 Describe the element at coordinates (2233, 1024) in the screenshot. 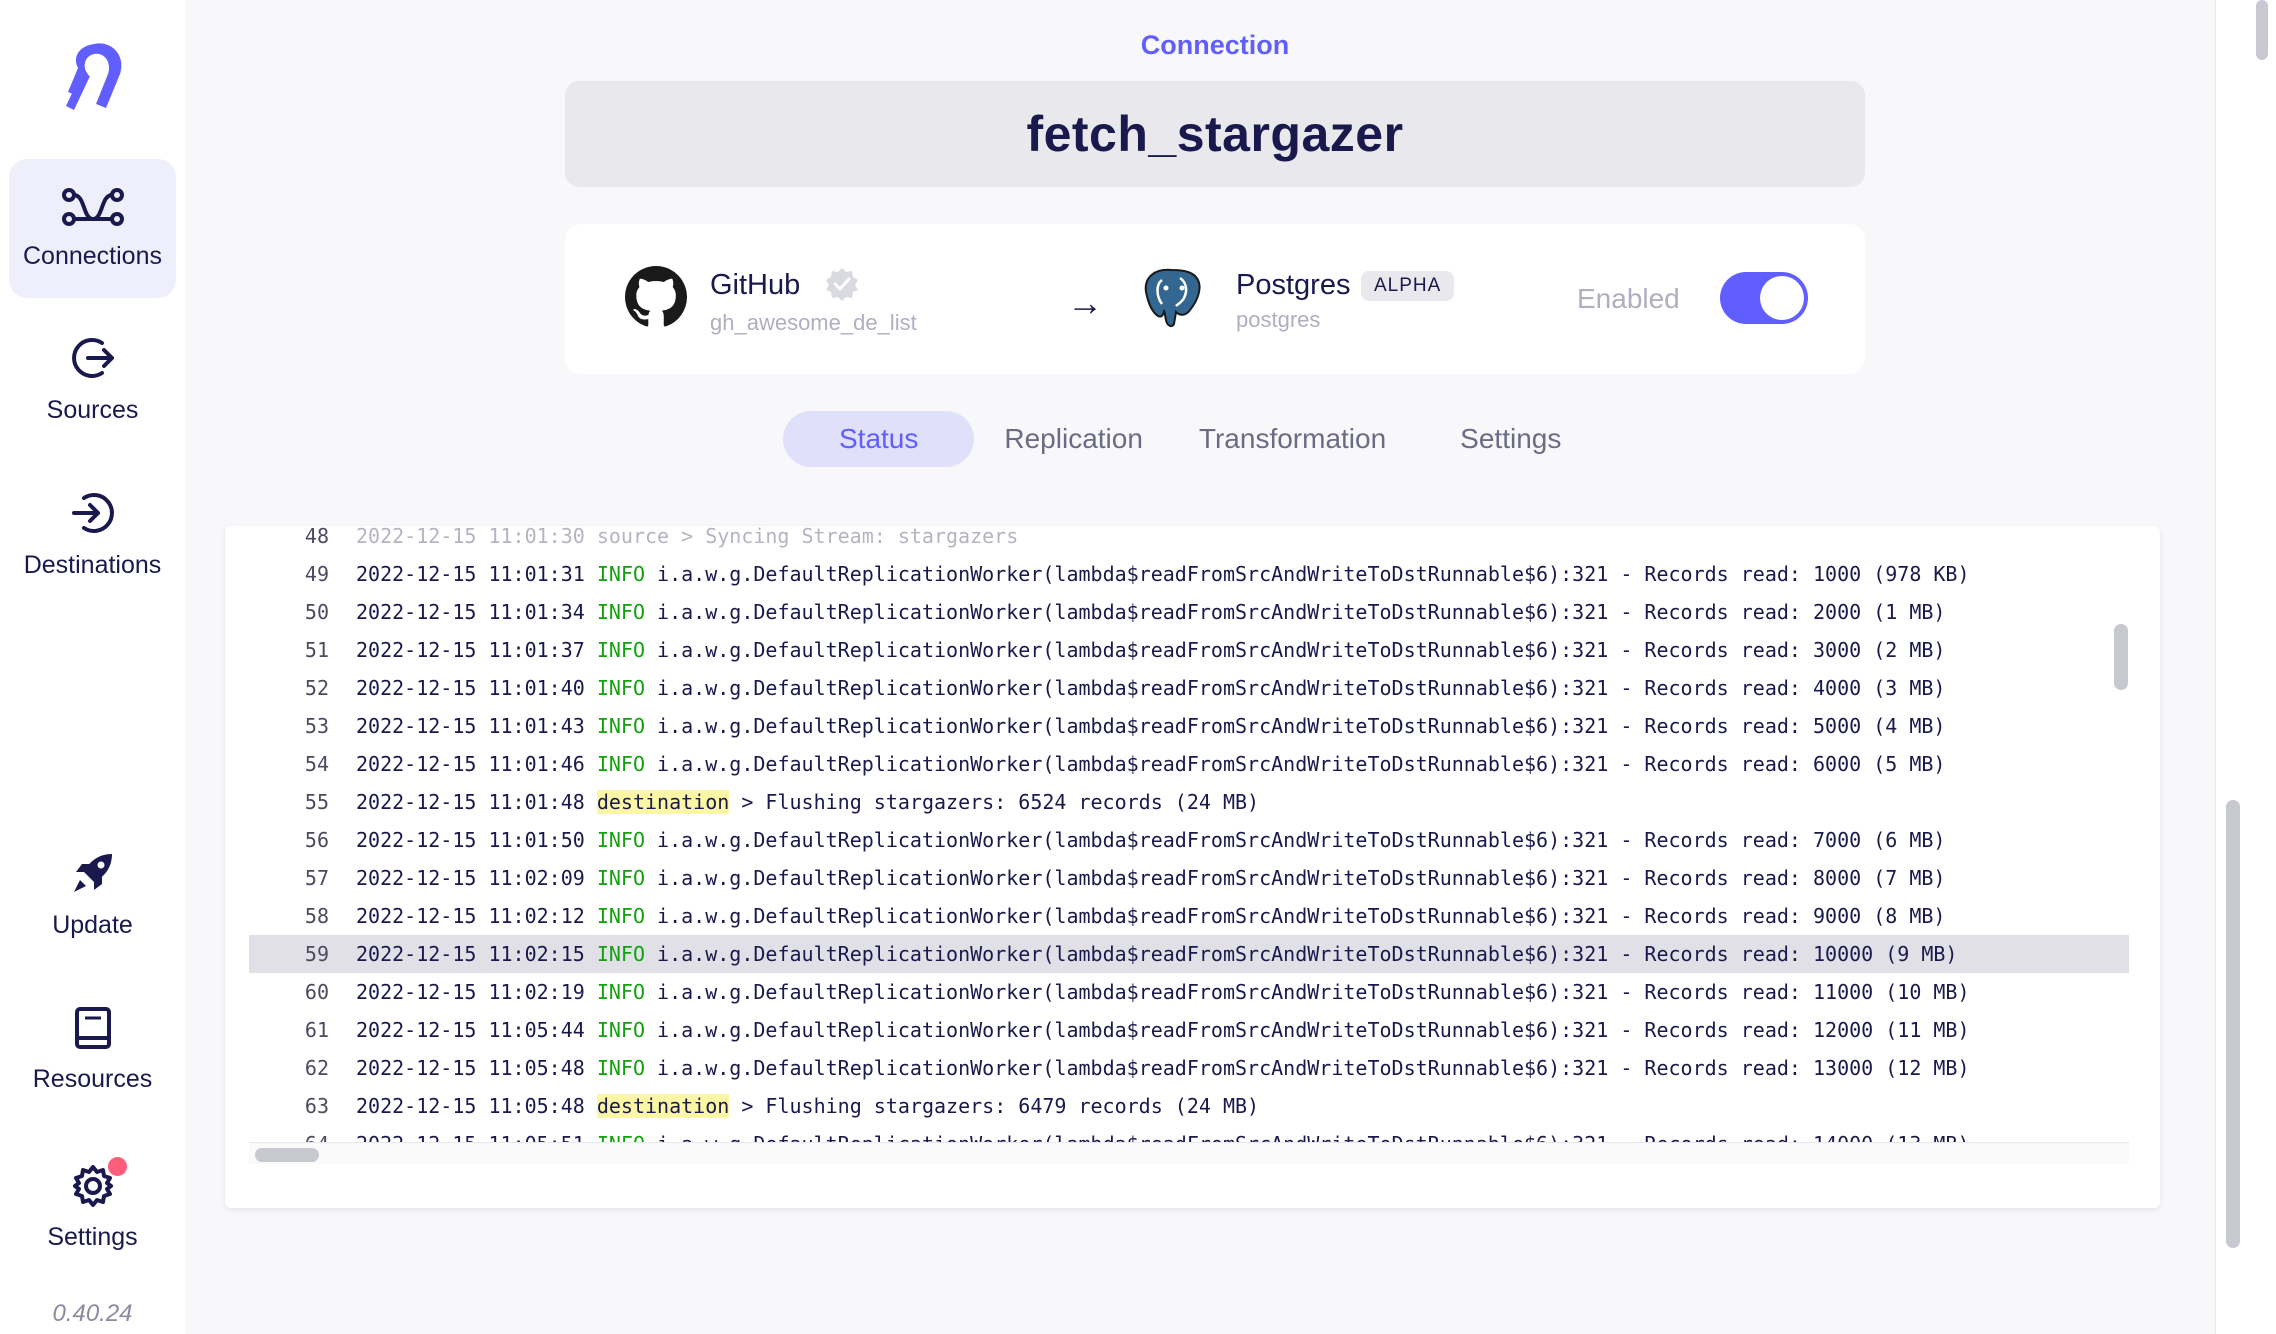

I see `page-scrollbar` at that location.